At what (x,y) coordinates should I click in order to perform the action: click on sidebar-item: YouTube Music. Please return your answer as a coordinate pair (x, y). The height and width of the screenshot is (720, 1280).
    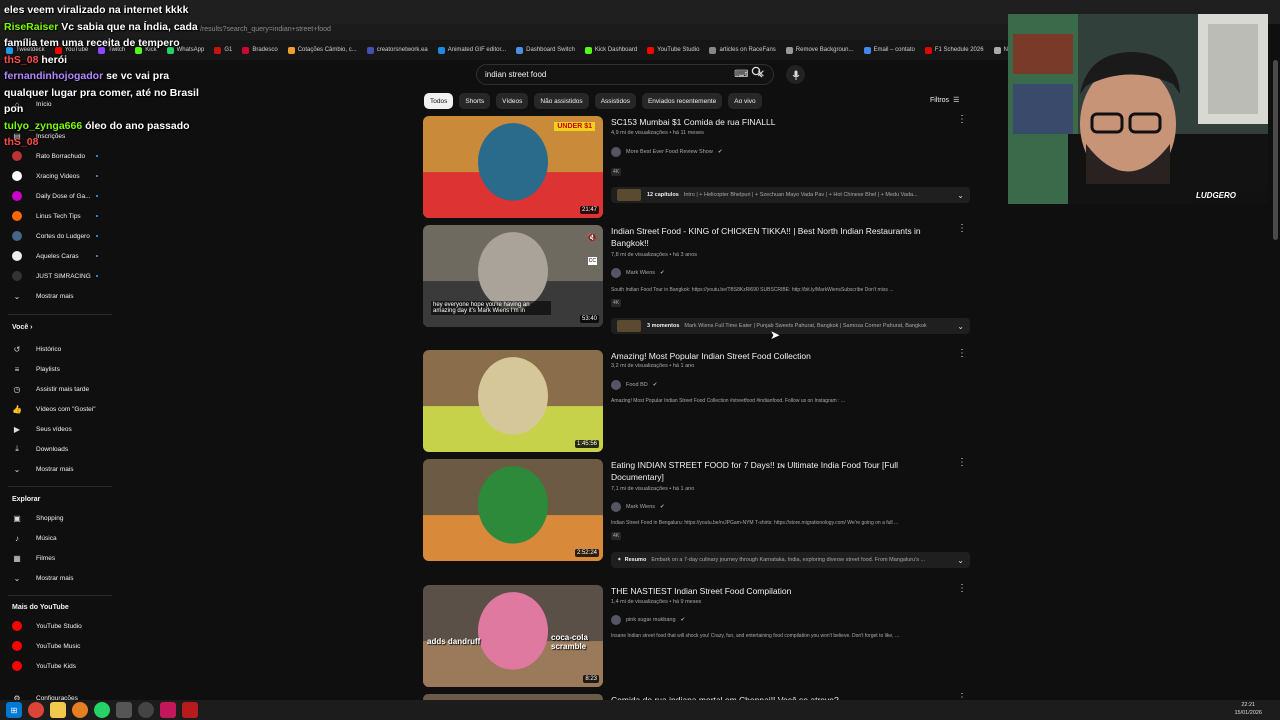
    Looking at the image, I should click on (58, 646).